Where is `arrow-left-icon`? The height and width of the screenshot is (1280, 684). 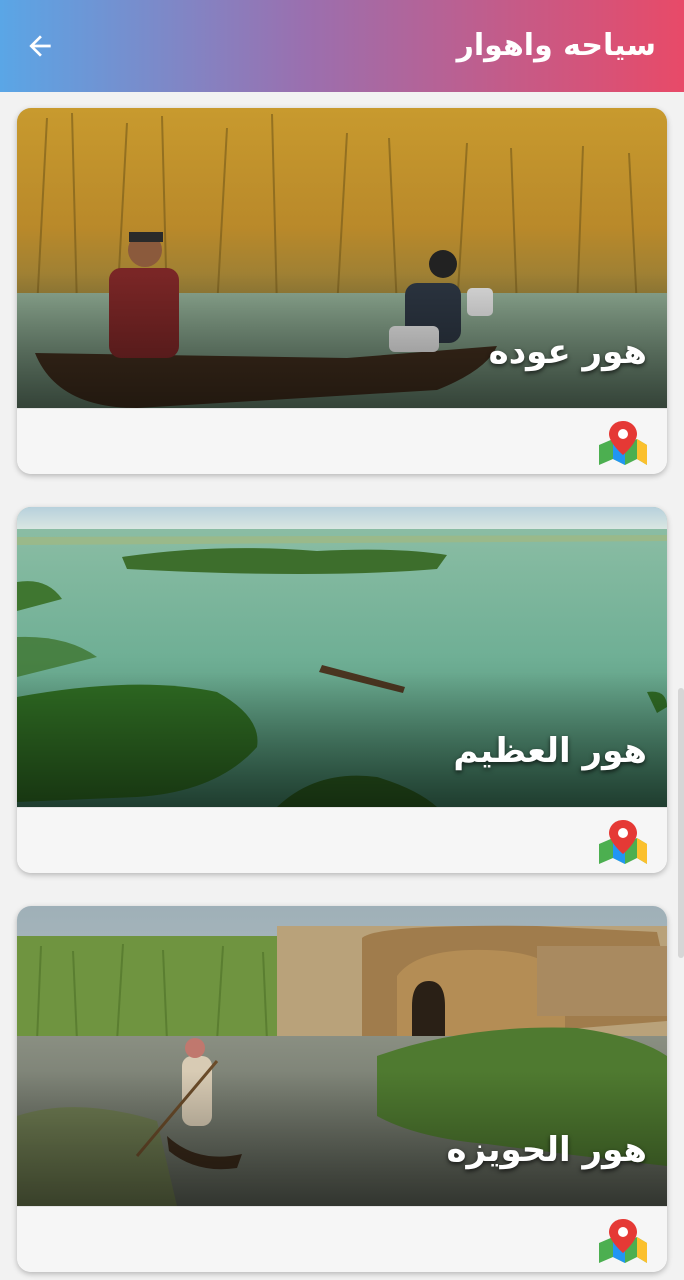 arrow-left-icon is located at coordinates (40, 46).